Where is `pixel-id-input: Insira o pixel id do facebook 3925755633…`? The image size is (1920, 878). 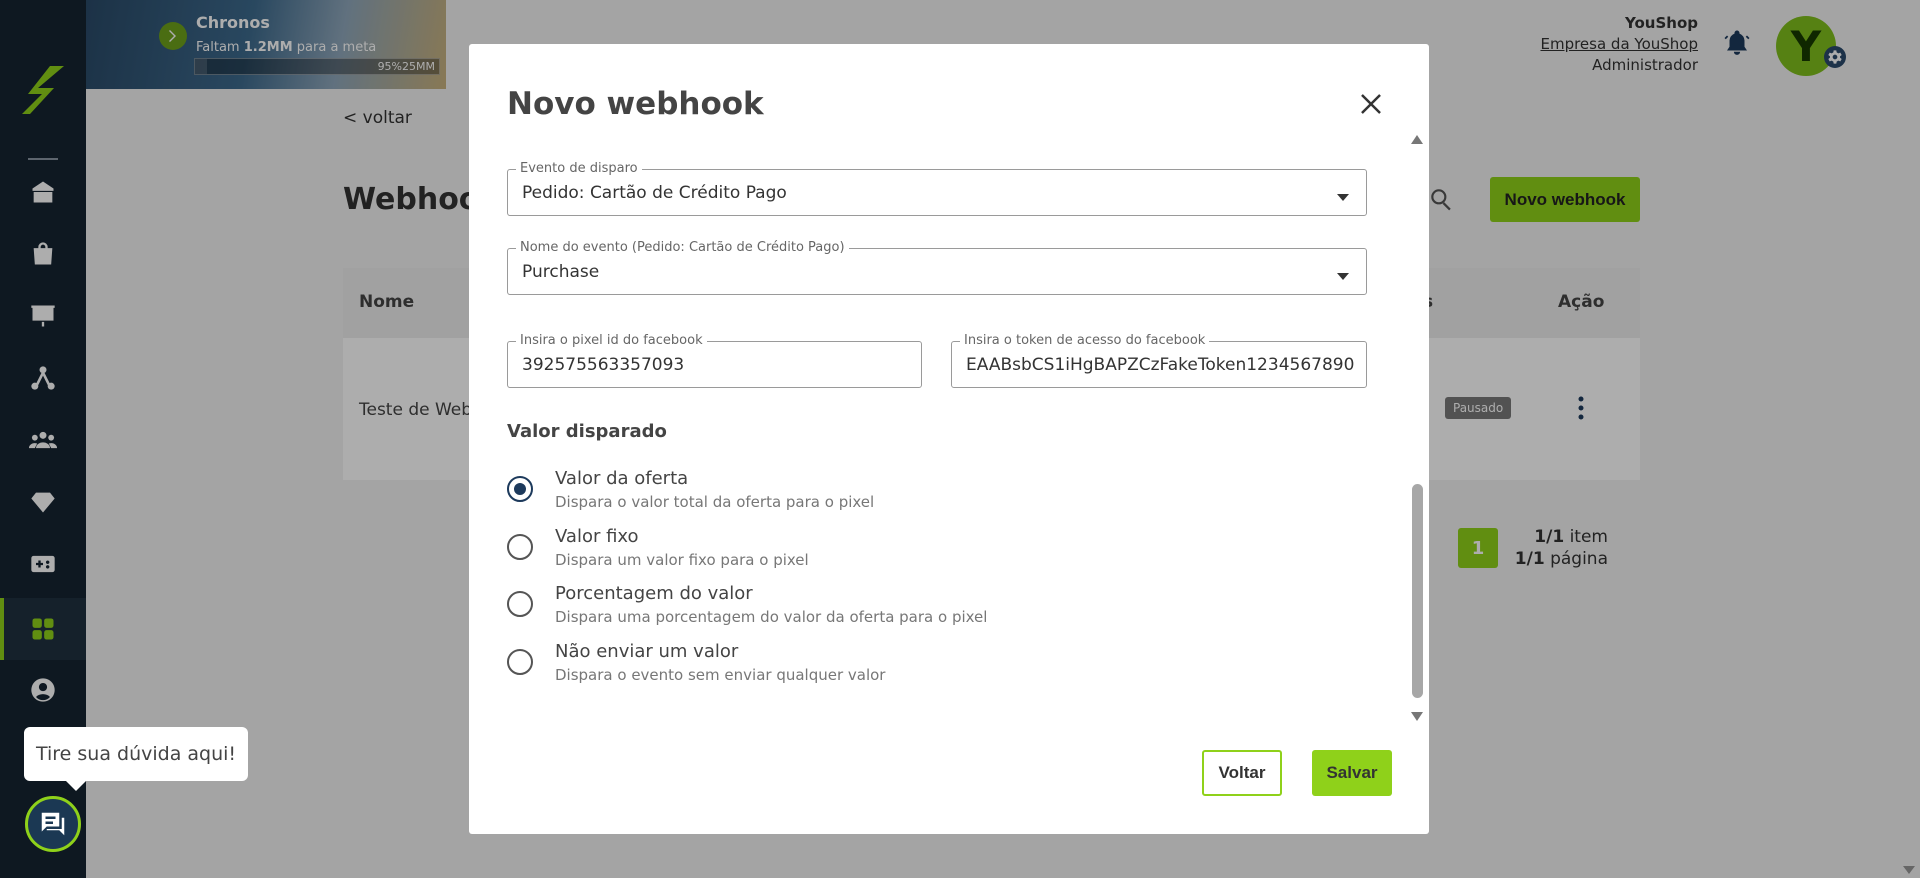 pixel-id-input: Insira o pixel id do facebook 3925755633… is located at coordinates (714, 360).